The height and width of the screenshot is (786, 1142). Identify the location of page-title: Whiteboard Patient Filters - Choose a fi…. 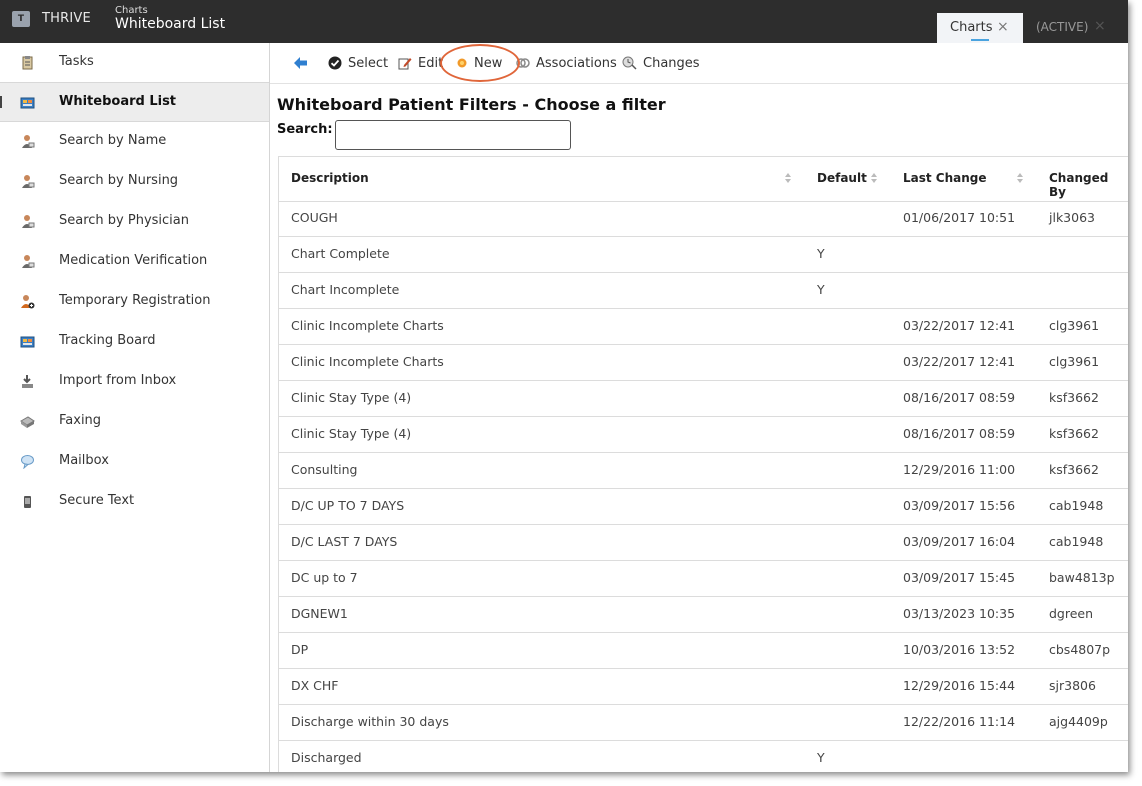
(471, 104).